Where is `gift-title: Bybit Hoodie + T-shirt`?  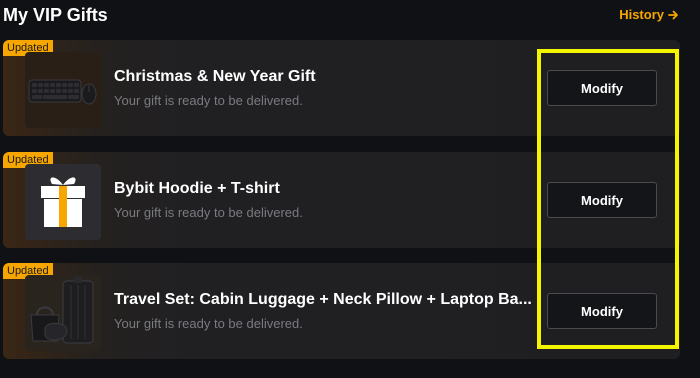 gift-title: Bybit Hoodie + T-shirt is located at coordinates (197, 188).